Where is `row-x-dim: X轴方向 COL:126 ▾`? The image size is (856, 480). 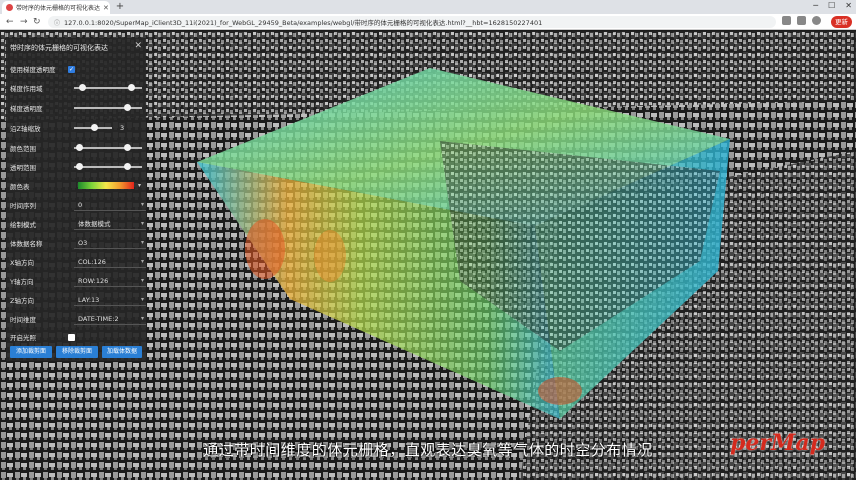
row-x-dim: X轴方向 COL:126 ▾ is located at coordinates (78, 262).